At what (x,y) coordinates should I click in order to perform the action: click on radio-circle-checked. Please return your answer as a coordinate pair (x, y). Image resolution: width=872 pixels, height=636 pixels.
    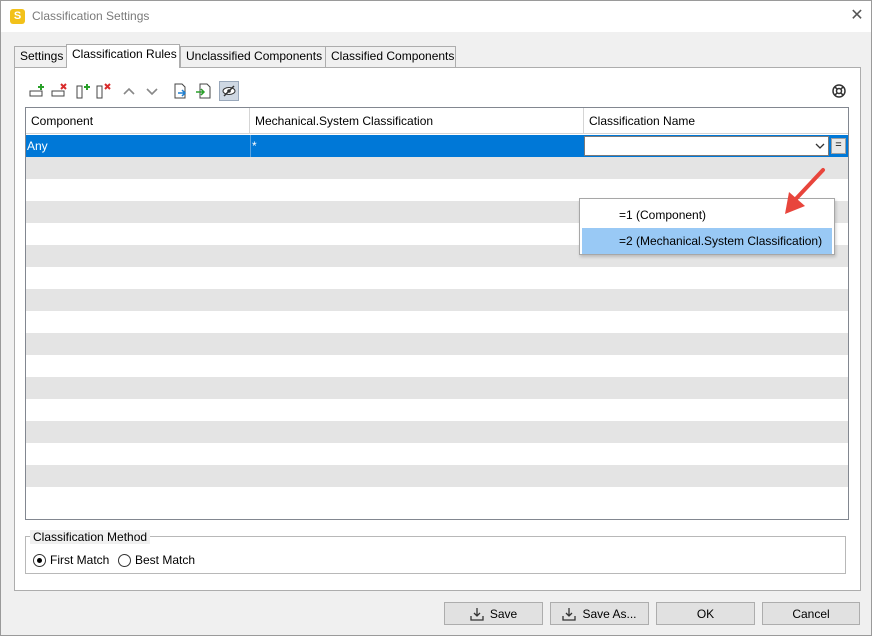
    Looking at the image, I should click on (39, 560).